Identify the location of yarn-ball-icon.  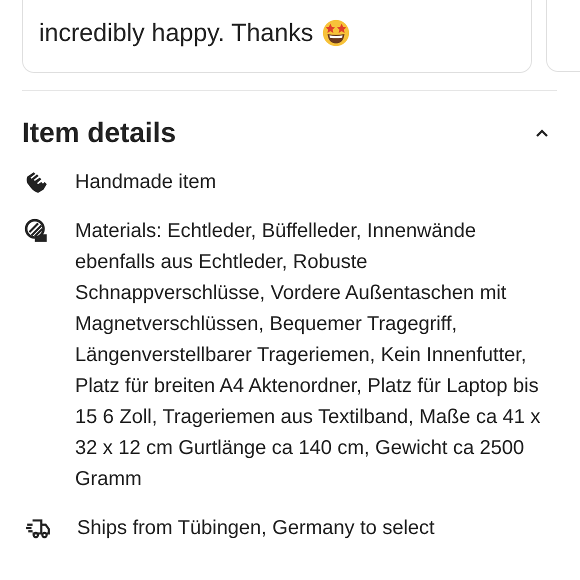
(37, 231).